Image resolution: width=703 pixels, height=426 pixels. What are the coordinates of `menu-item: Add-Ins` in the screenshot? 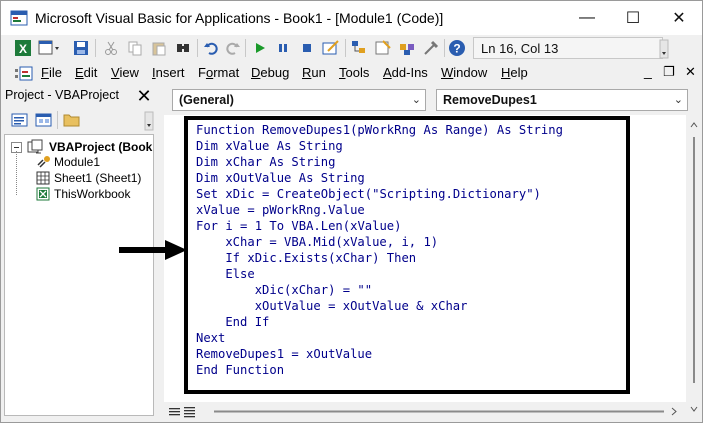 It's located at (405, 72).